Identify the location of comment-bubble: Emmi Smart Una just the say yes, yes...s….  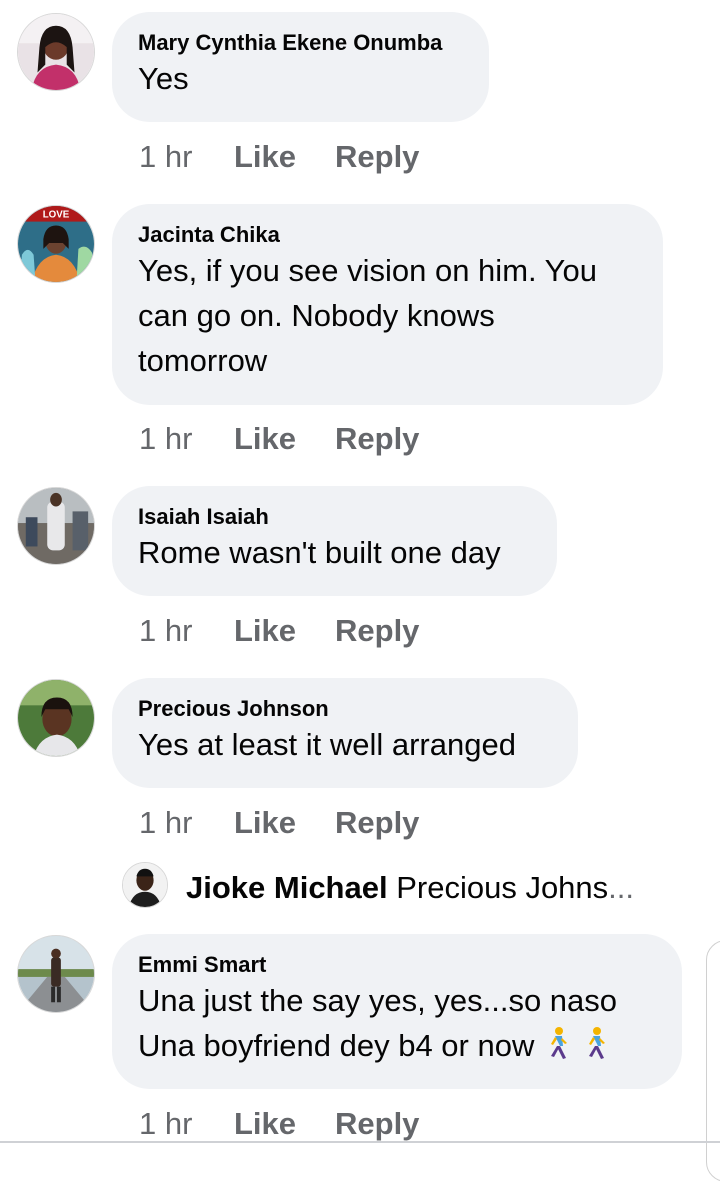
(397, 1011).